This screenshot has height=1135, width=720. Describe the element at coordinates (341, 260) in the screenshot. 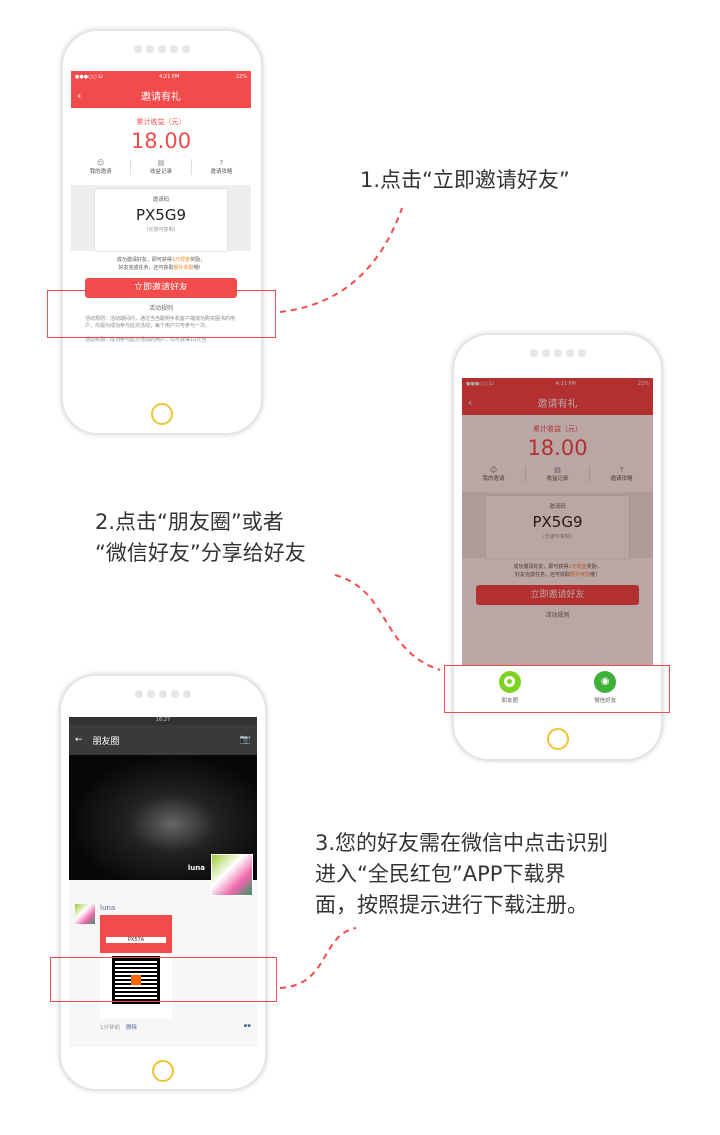

I see `connector-step1` at that location.